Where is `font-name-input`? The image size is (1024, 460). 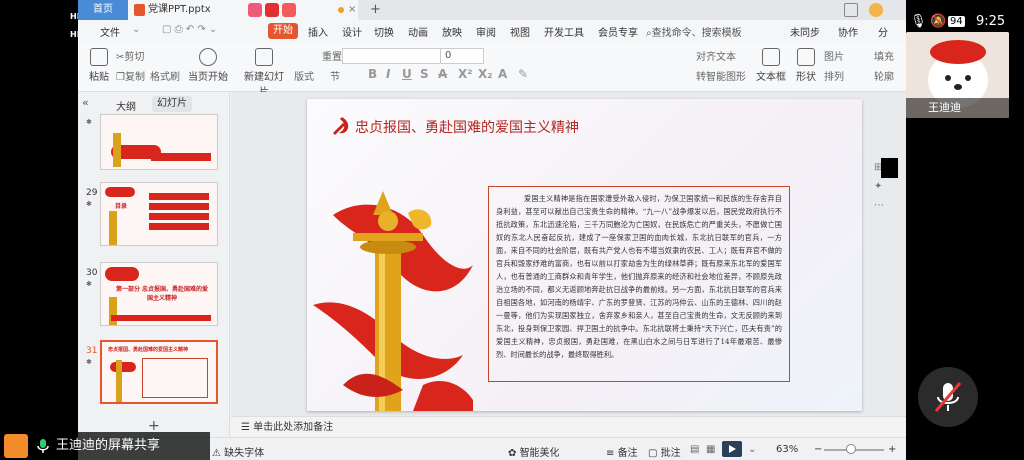
font-name-input is located at coordinates (395, 56).